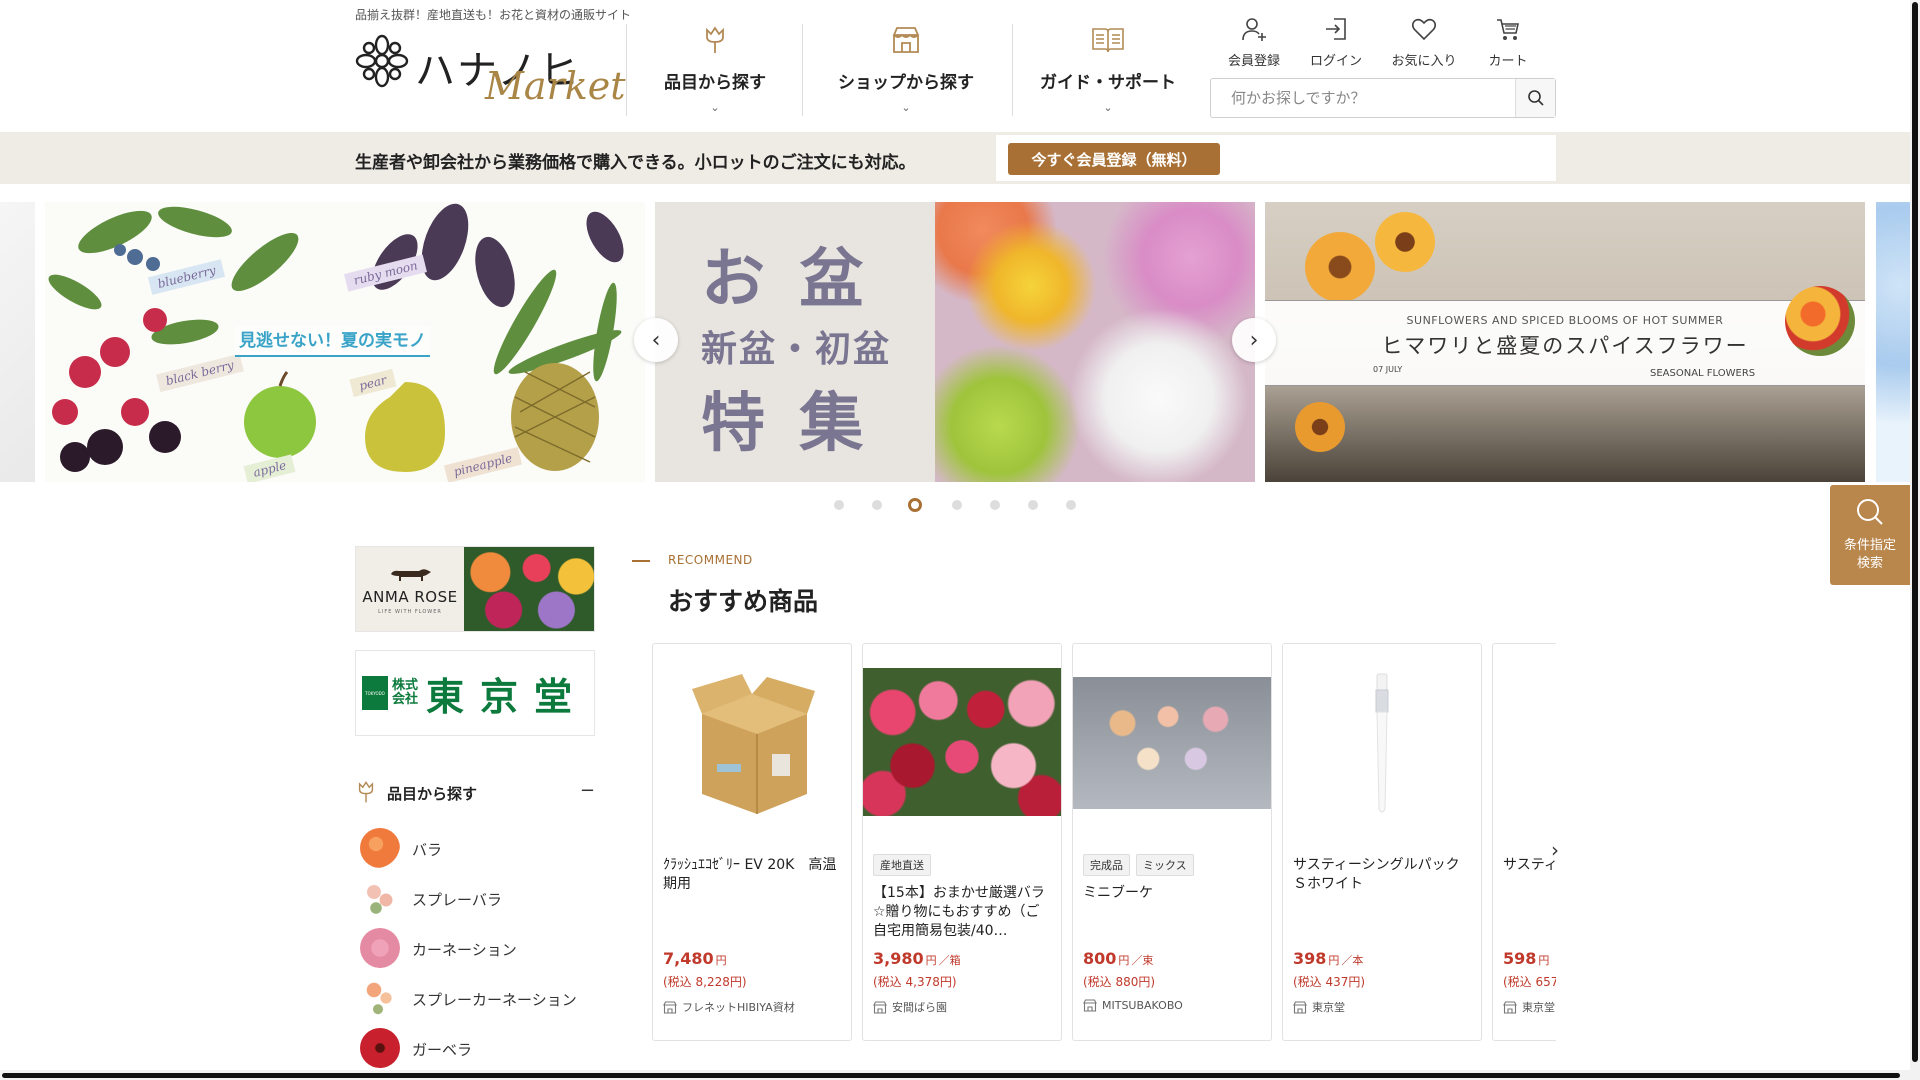  I want to click on horizontal-scrollbar, so click(955, 1075).